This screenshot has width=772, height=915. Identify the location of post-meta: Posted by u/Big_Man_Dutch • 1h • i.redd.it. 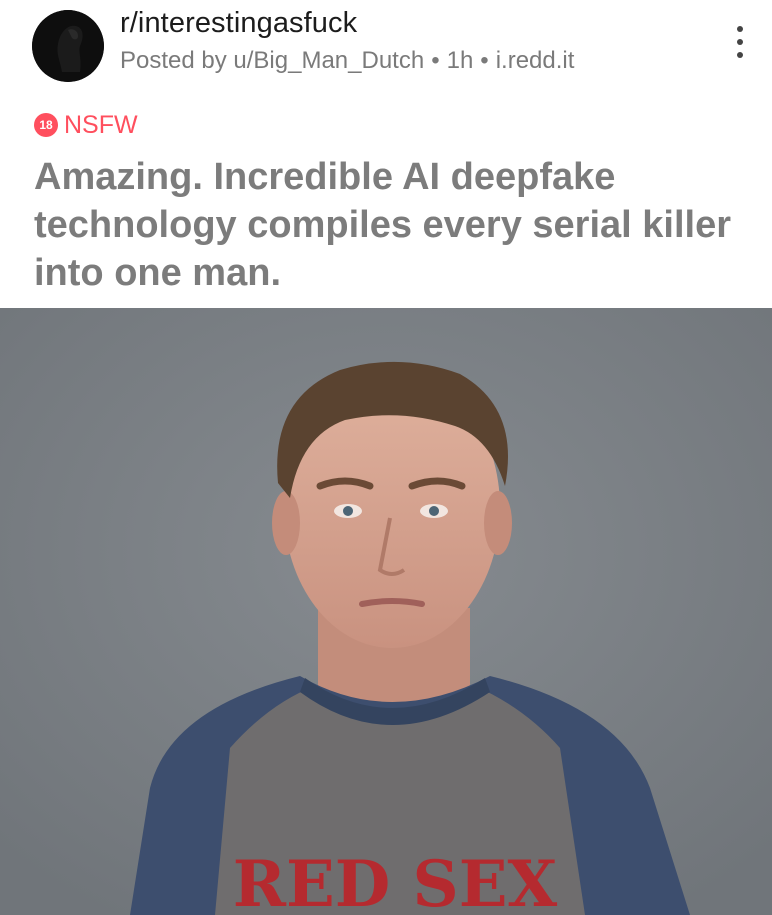
(347, 61).